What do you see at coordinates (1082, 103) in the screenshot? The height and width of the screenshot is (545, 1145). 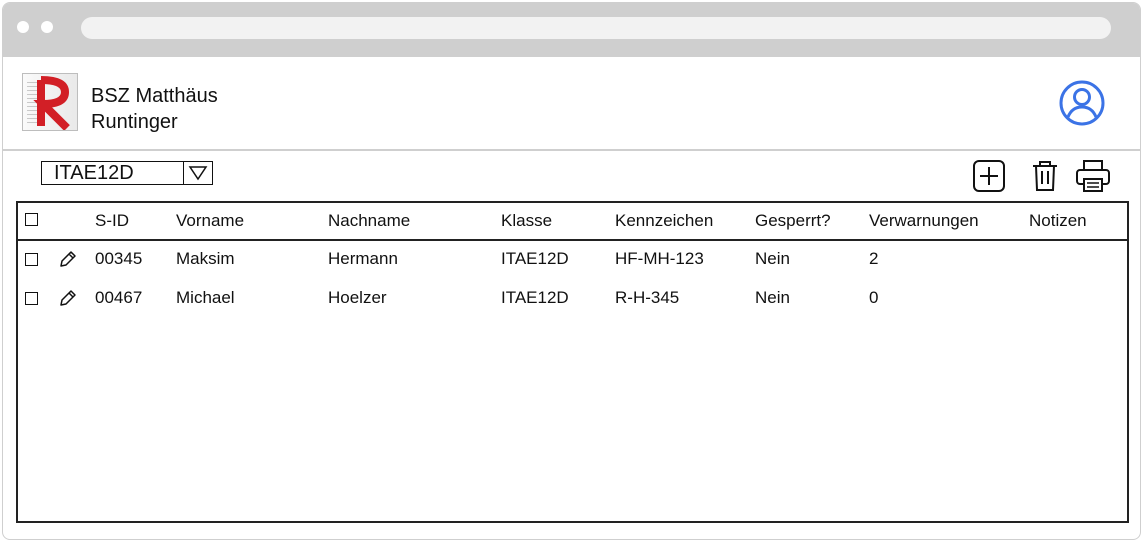 I see `user-profile-icon` at bounding box center [1082, 103].